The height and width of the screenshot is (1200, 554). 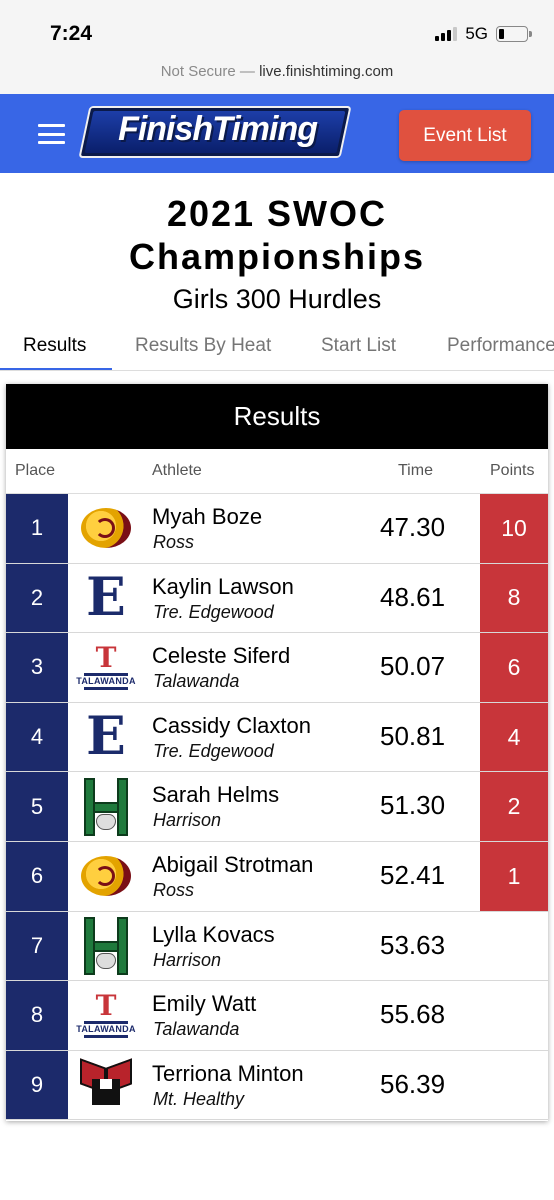 I want to click on status-time: 7:24, so click(x=71, y=33).